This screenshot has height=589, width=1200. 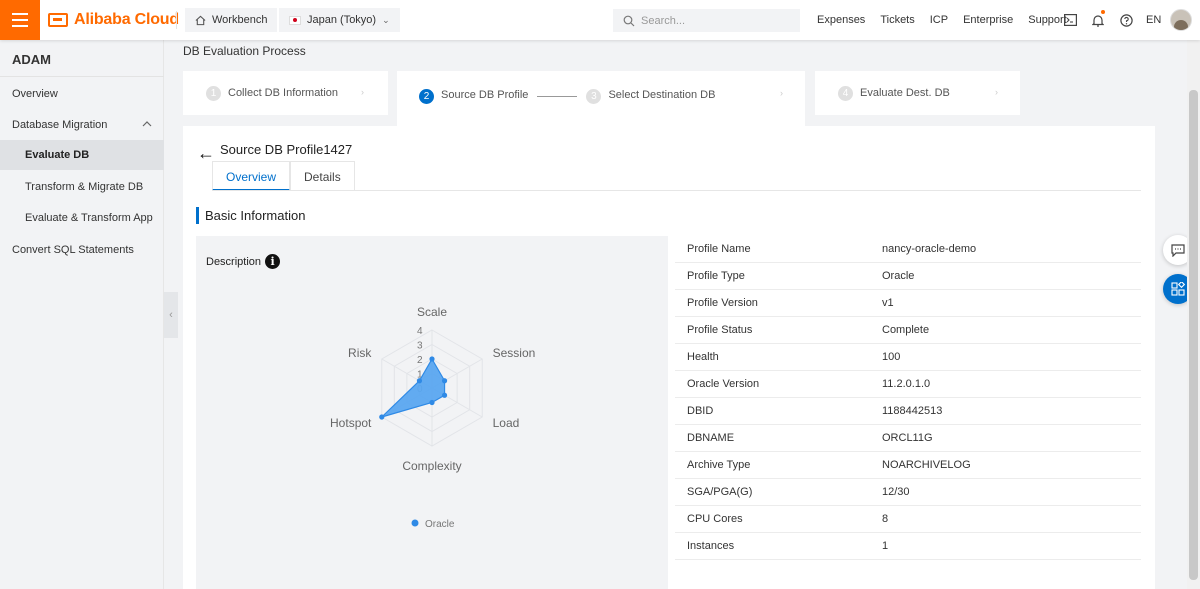 I want to click on apps-grid-icon, so click(x=1178, y=289).